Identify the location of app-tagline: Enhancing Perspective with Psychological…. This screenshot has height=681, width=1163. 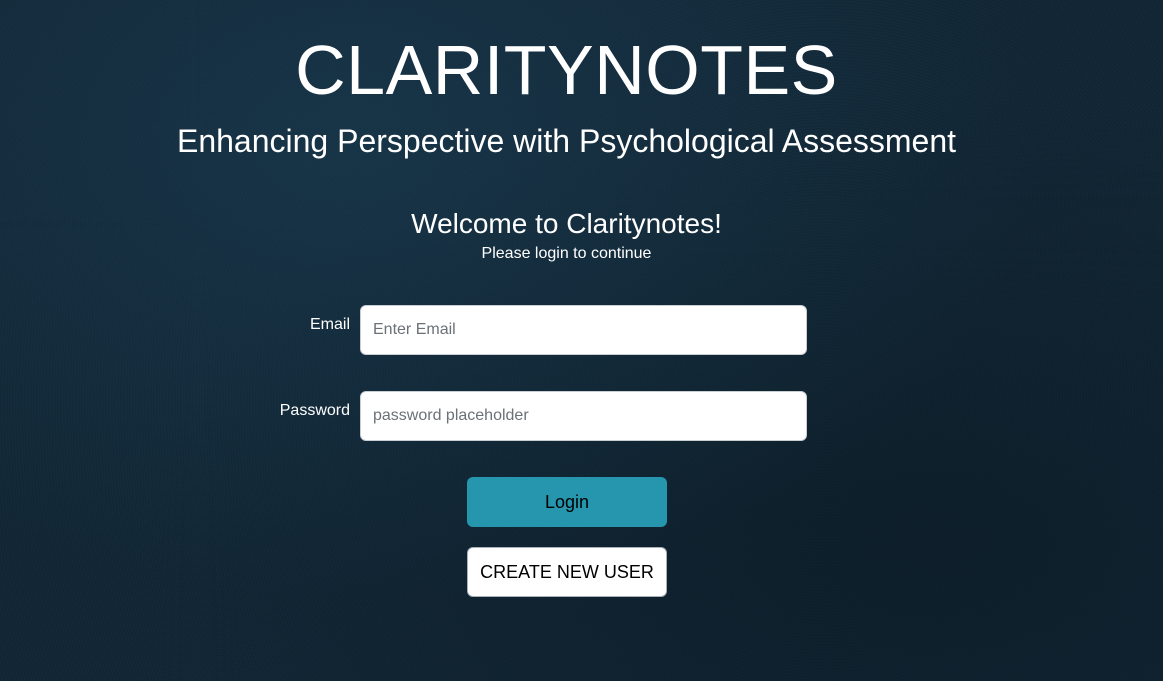
(566, 141).